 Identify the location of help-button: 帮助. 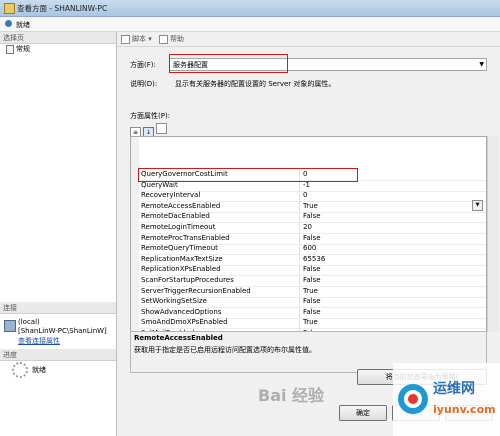
(171, 39).